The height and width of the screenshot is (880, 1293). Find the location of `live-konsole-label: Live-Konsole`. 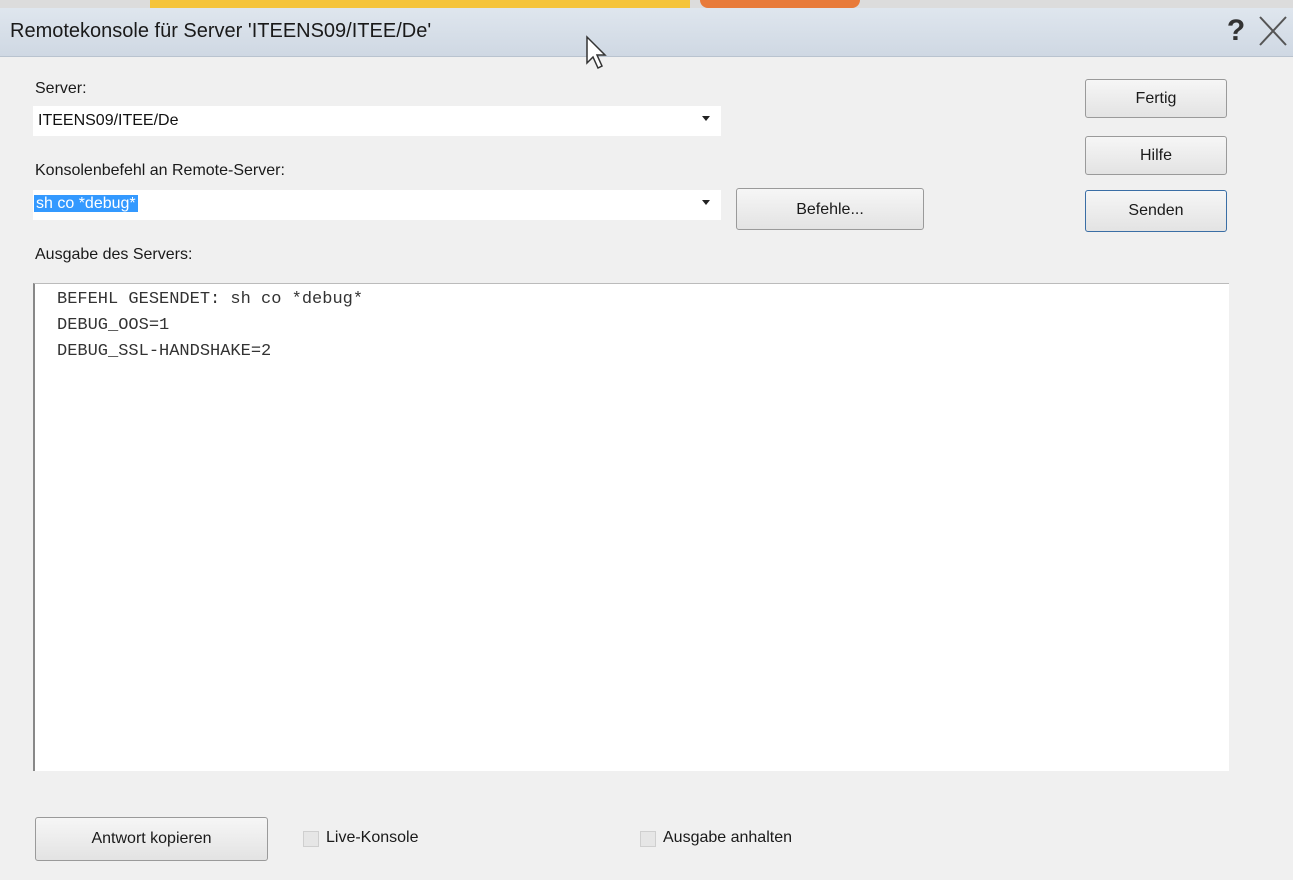

live-konsole-label: Live-Konsole is located at coordinates (372, 837).